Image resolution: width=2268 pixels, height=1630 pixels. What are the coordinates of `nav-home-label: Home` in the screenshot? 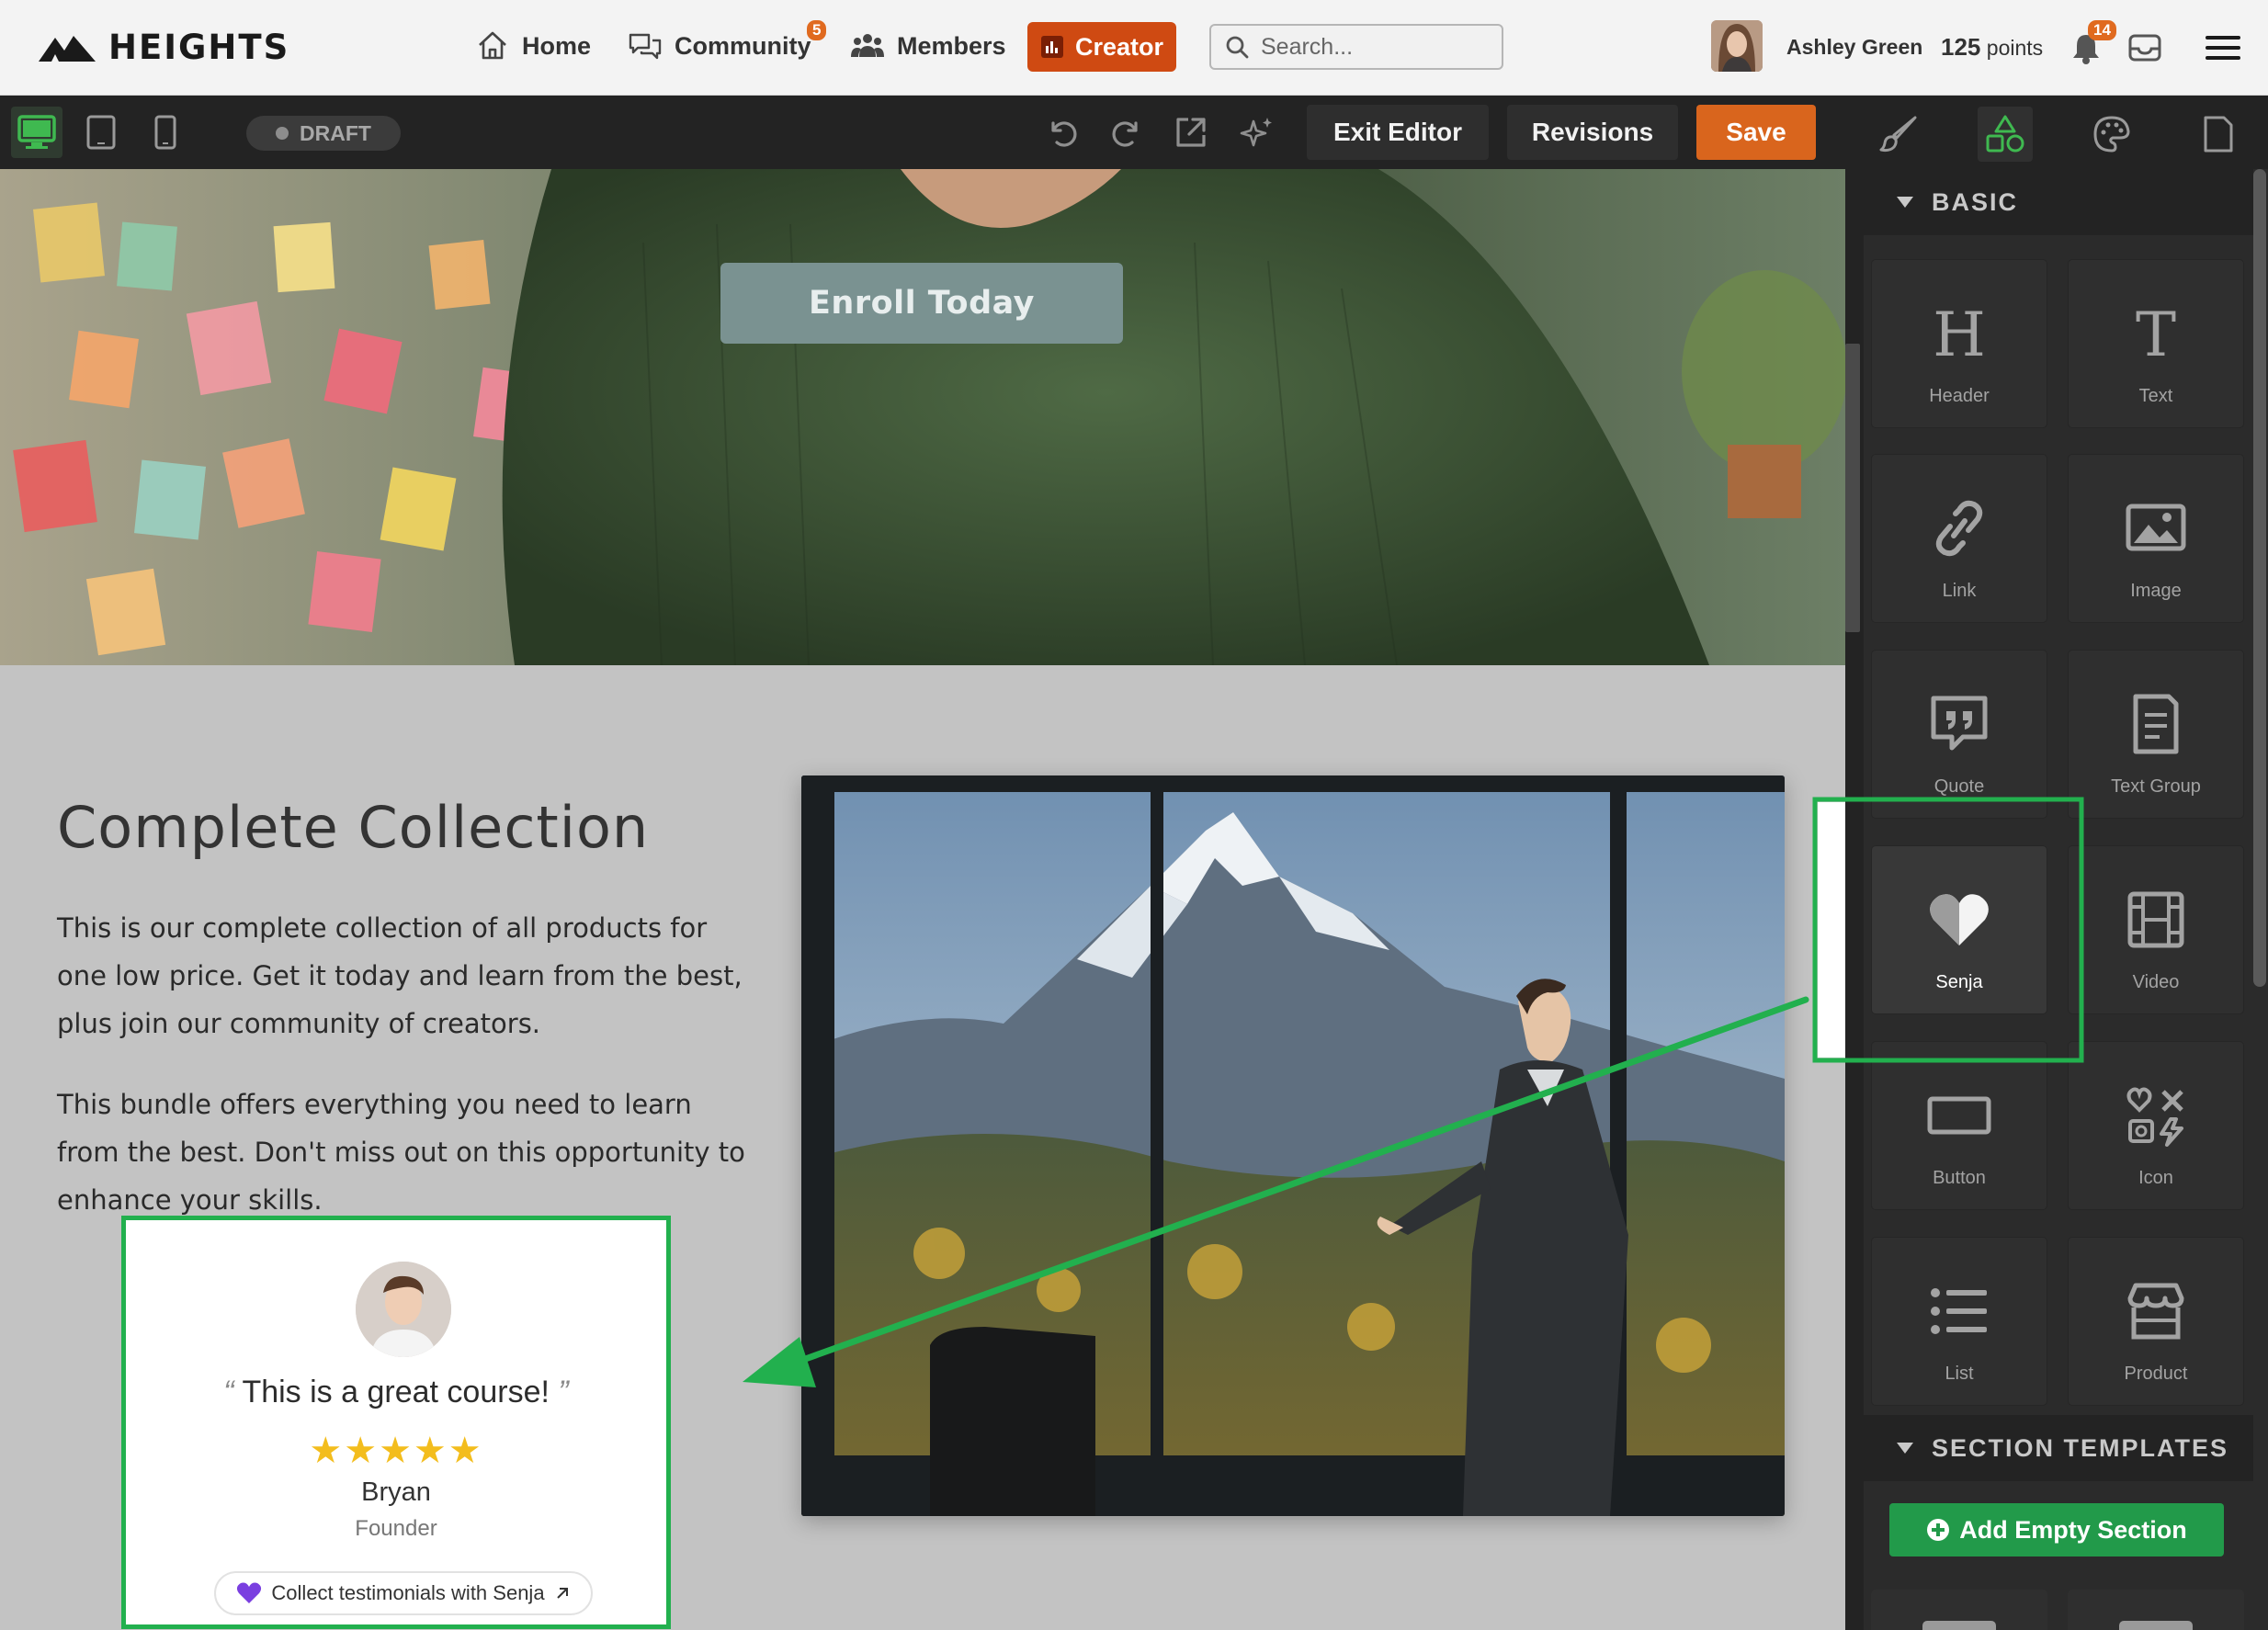 It's located at (557, 45).